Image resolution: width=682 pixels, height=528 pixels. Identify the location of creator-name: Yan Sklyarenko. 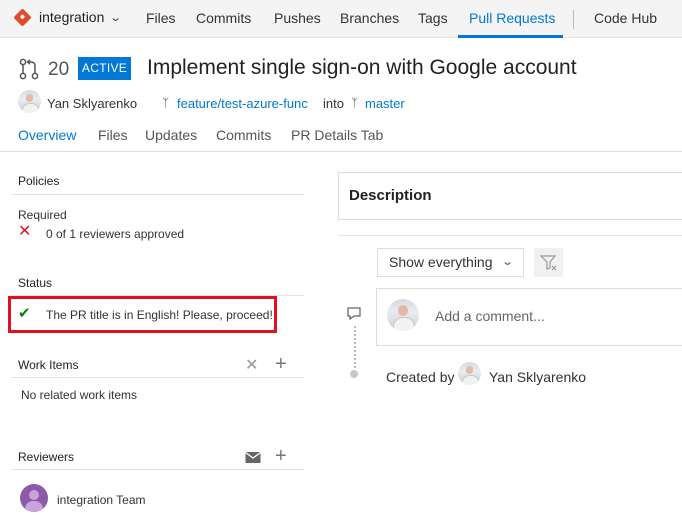
(537, 377).